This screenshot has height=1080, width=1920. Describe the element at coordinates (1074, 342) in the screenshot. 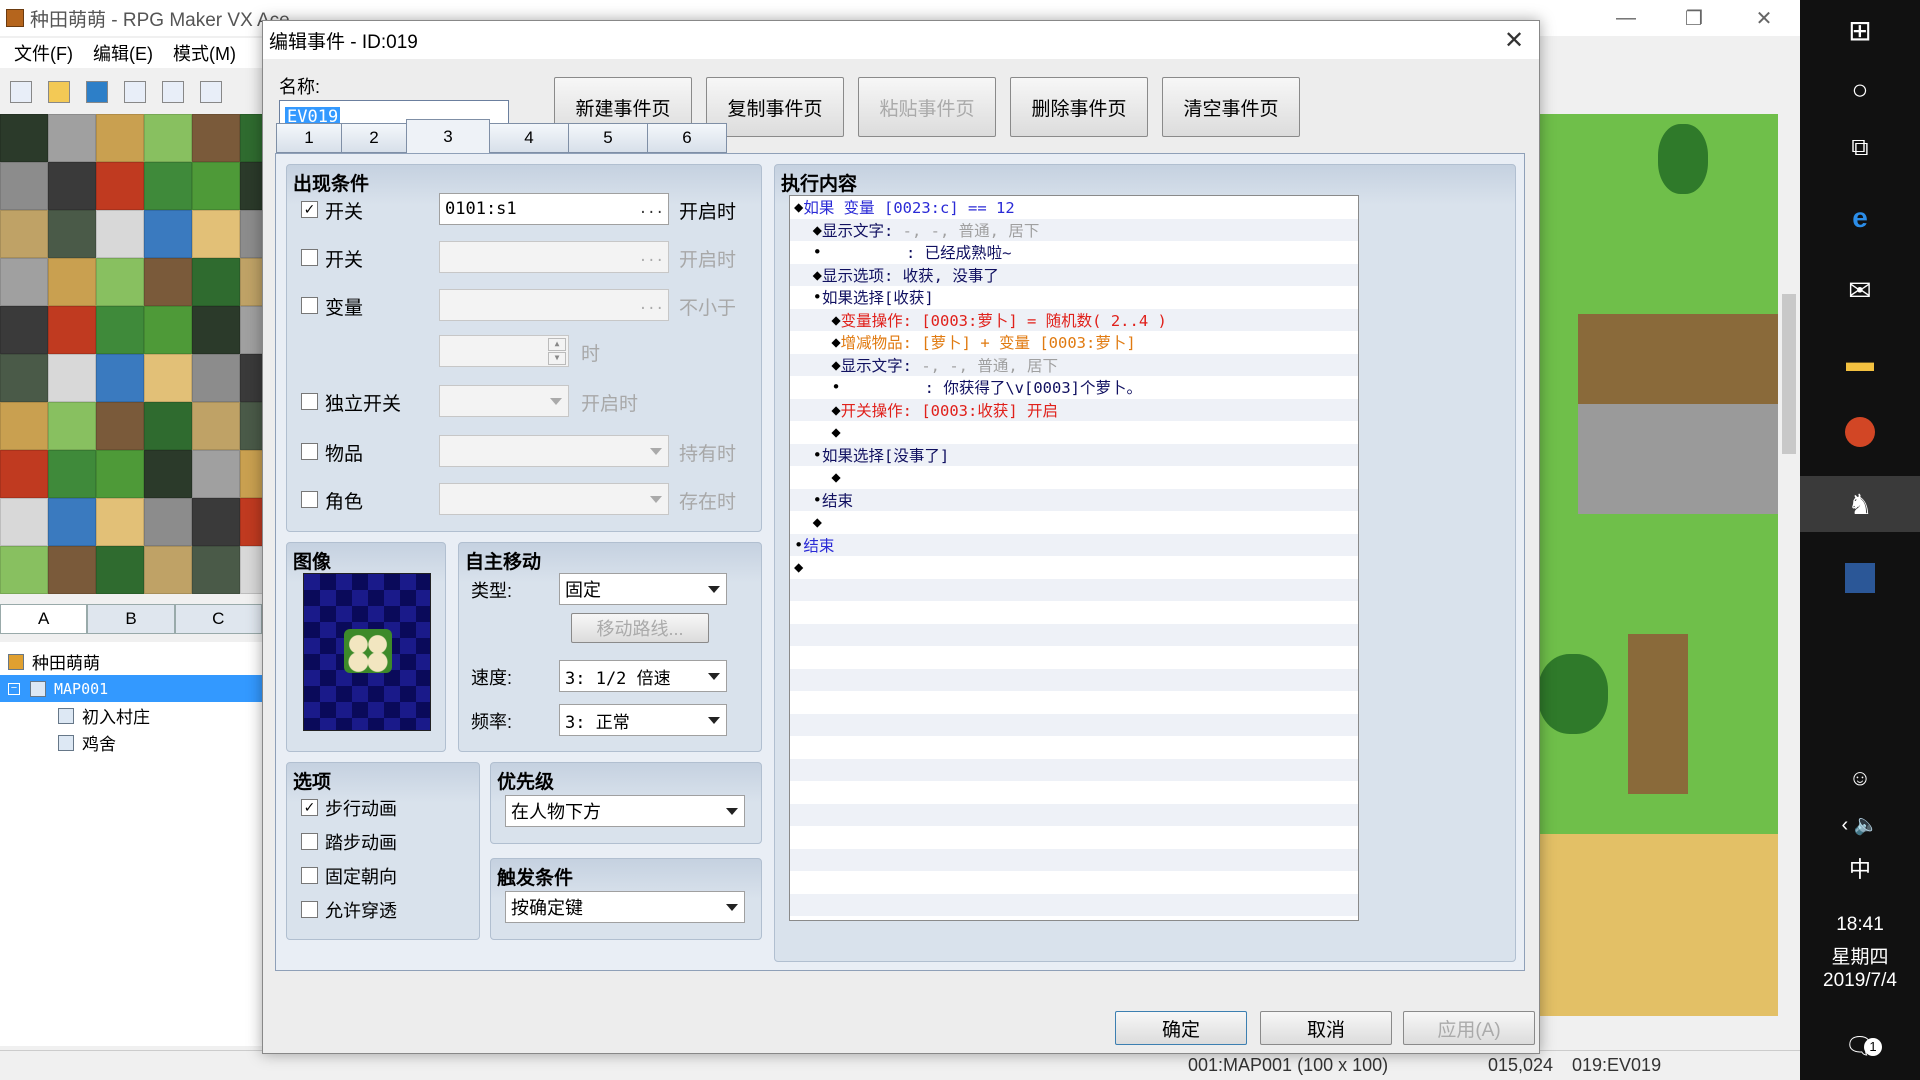

I see `command-row: ◆ 增减物品: [萝卜] + 变量 [0003:萝卜]` at that location.